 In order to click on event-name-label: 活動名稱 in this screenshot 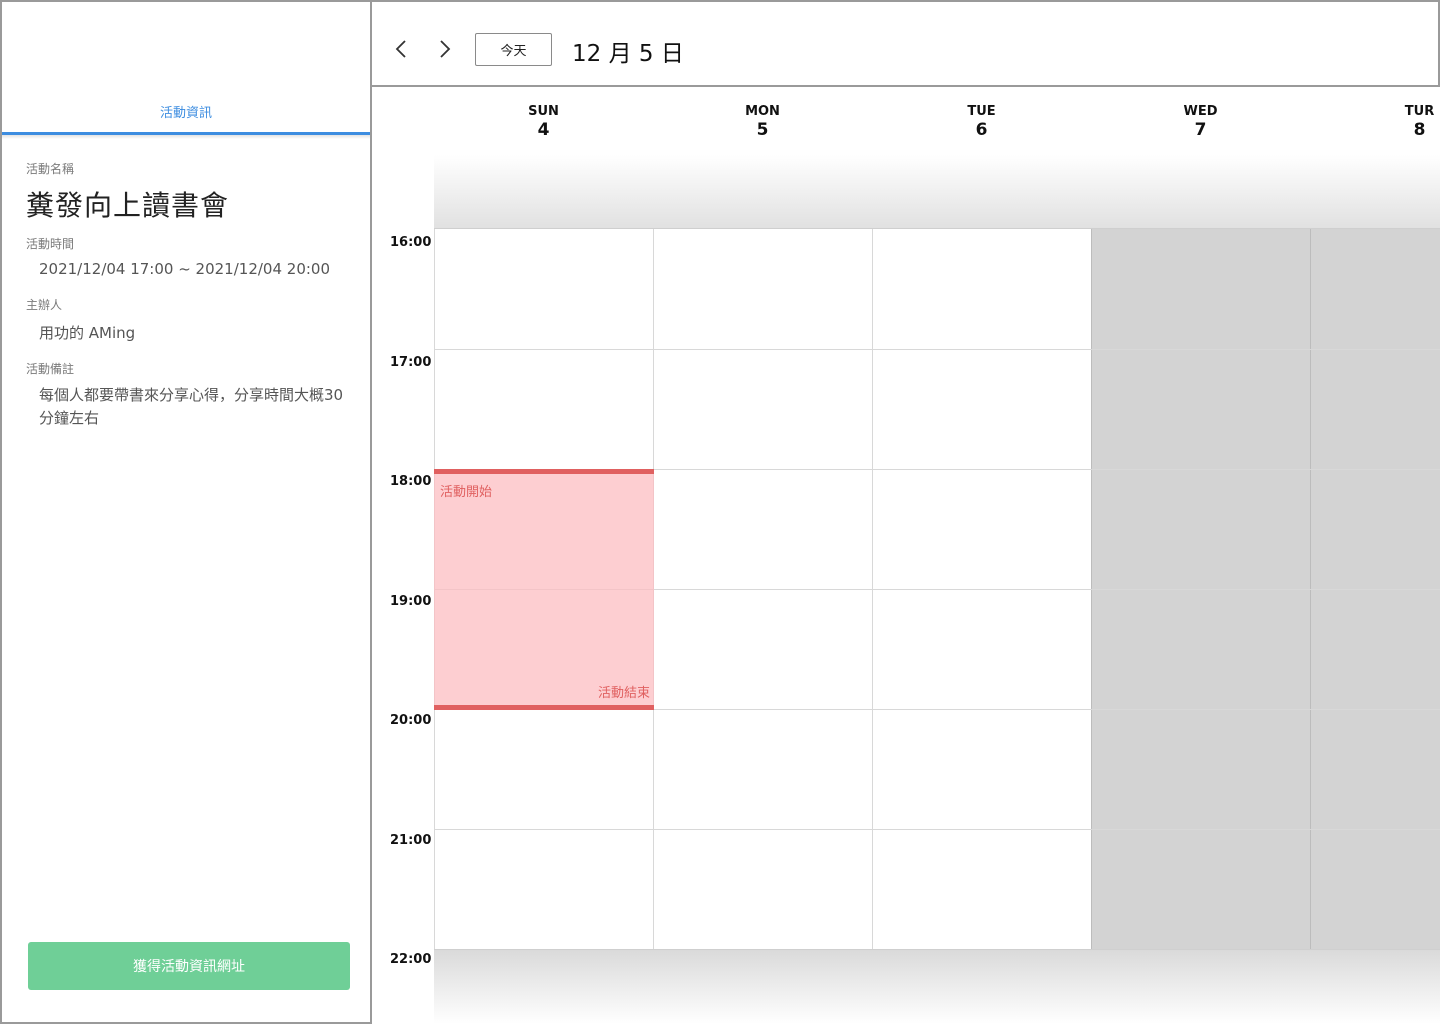, I will do `click(50, 169)`.